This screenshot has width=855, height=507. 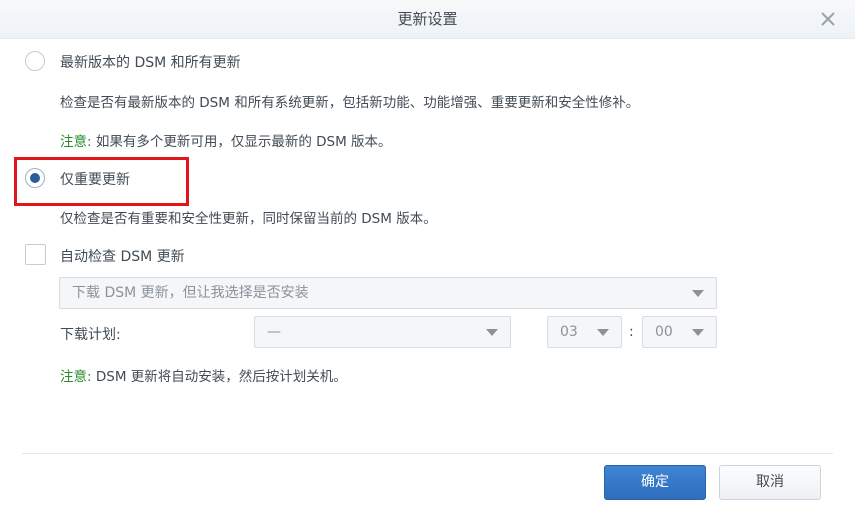 What do you see at coordinates (95, 180) in the screenshot?
I see `radio-important-label: 仅重要更新` at bounding box center [95, 180].